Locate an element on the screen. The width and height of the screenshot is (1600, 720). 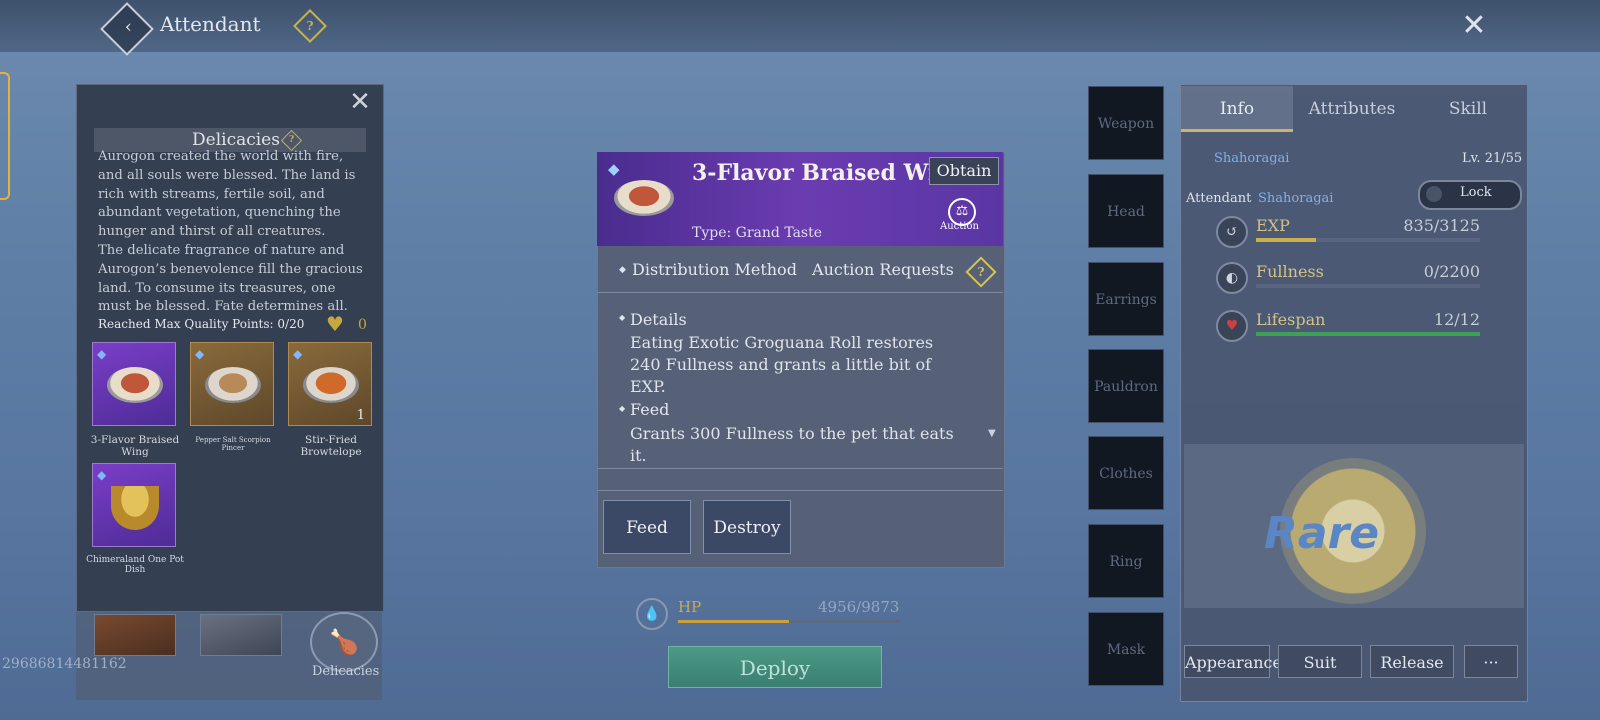
stat-value: 0/2200 is located at coordinates (1451, 271).